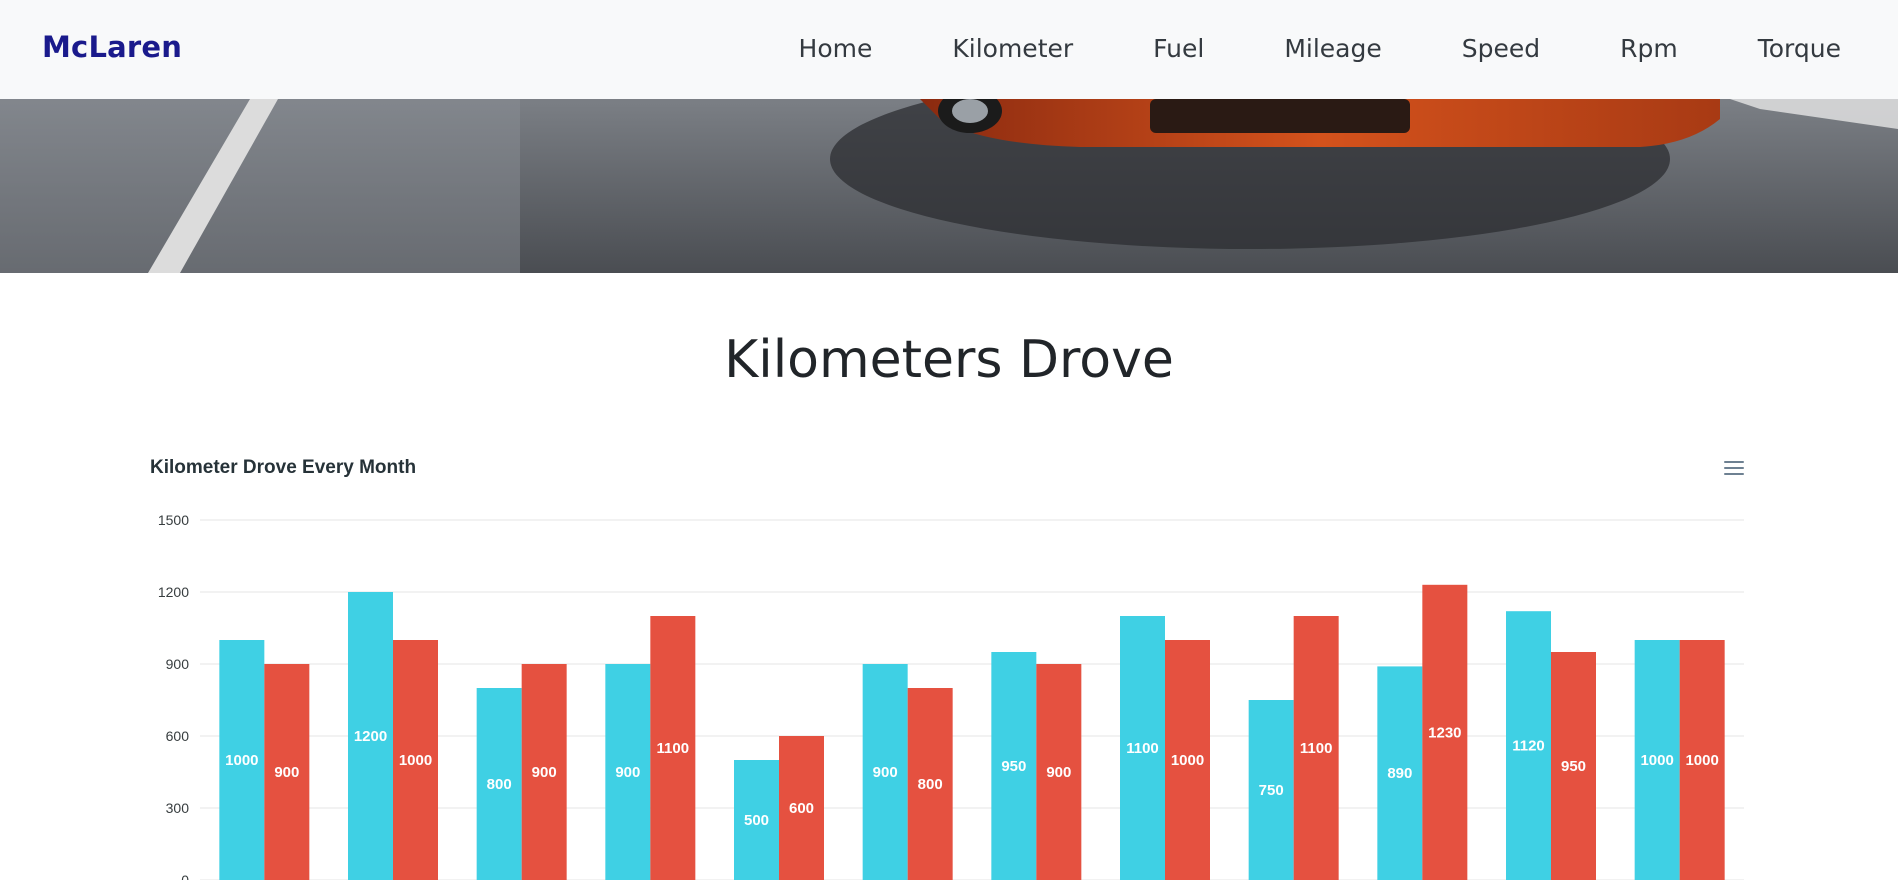  I want to click on bar-data-label: 1200, so click(370, 736).